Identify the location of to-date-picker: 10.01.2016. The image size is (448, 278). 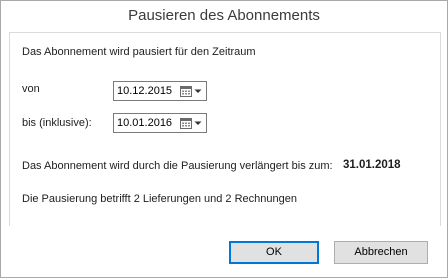
(160, 123).